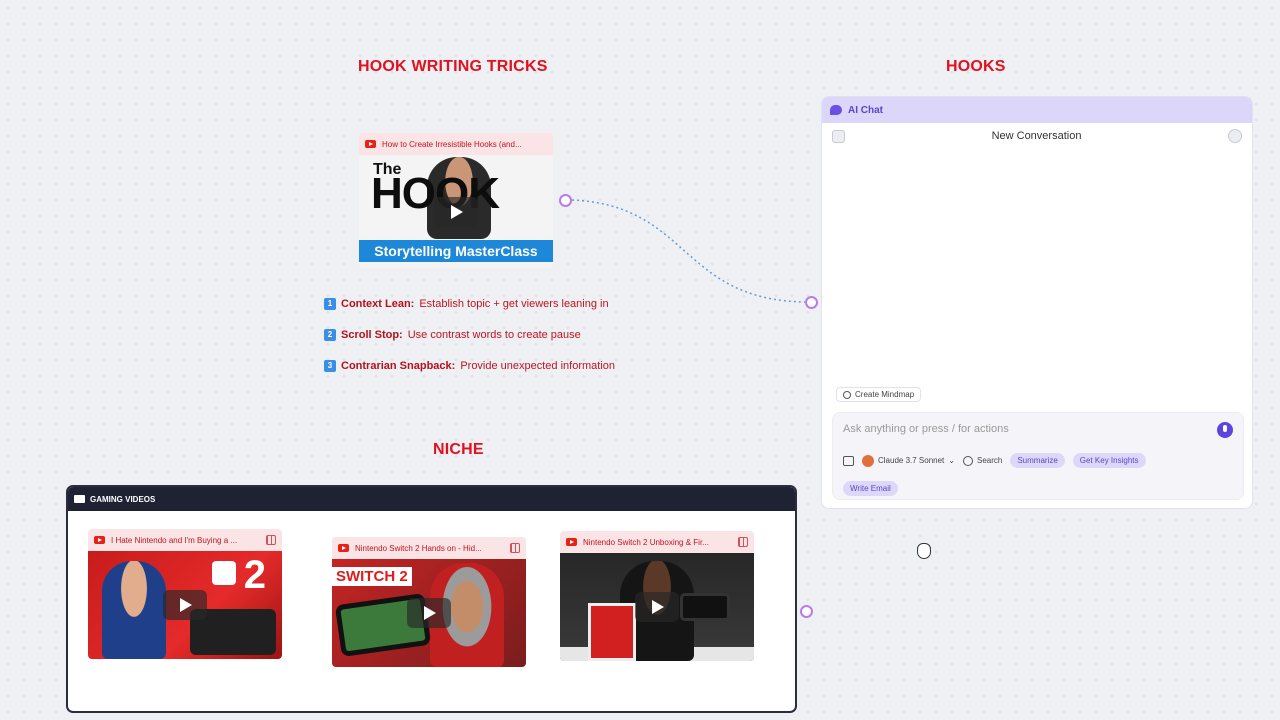 This screenshot has width=1280, height=720. I want to click on model-selector: Claude 3.7 Sonnet ⌄, so click(908, 460).